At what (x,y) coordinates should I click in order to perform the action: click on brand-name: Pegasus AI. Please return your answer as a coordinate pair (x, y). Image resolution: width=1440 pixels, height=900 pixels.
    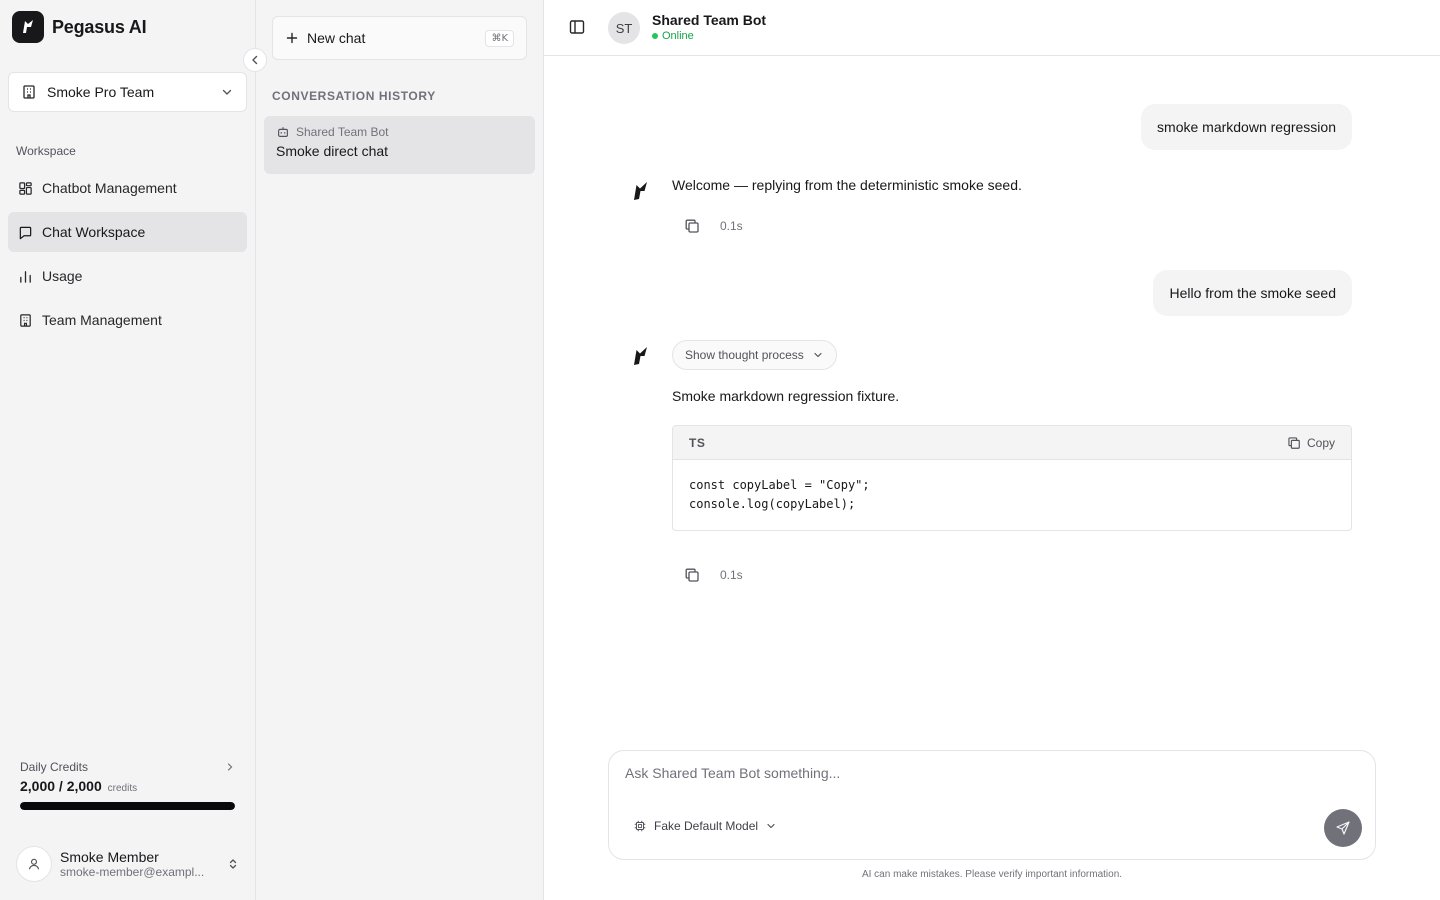
    Looking at the image, I should click on (99, 26).